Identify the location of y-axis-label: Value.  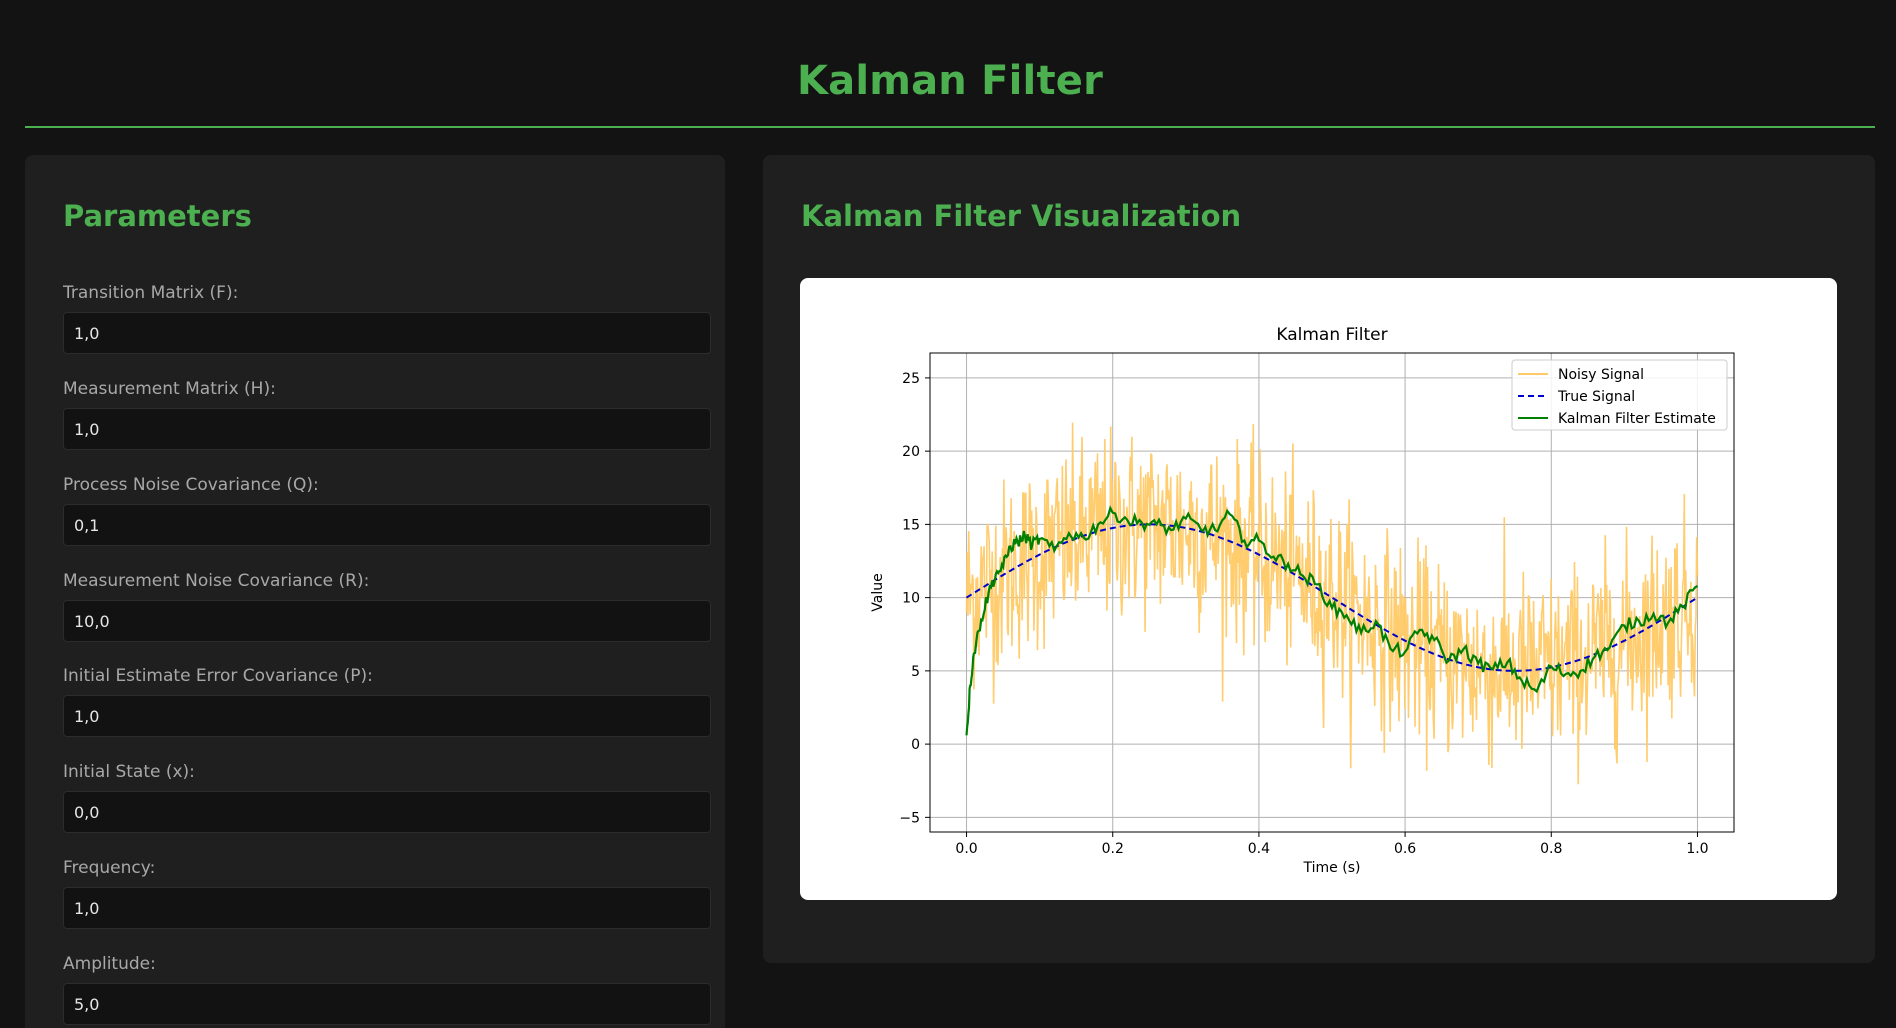
(878, 592).